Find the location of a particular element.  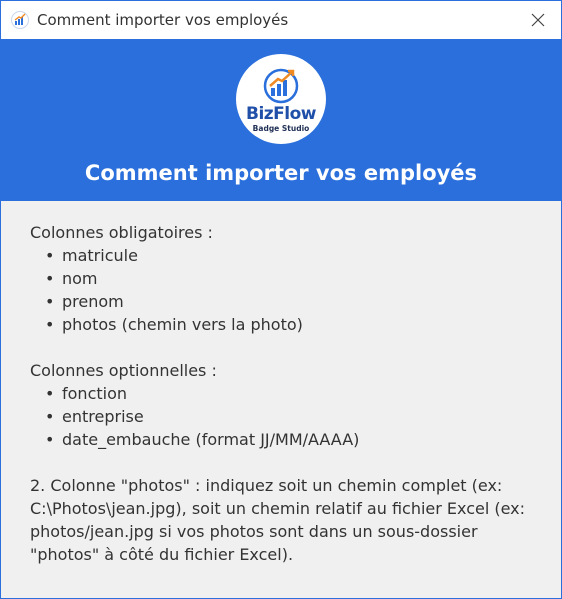

chart-growth-icon is located at coordinates (281, 86).